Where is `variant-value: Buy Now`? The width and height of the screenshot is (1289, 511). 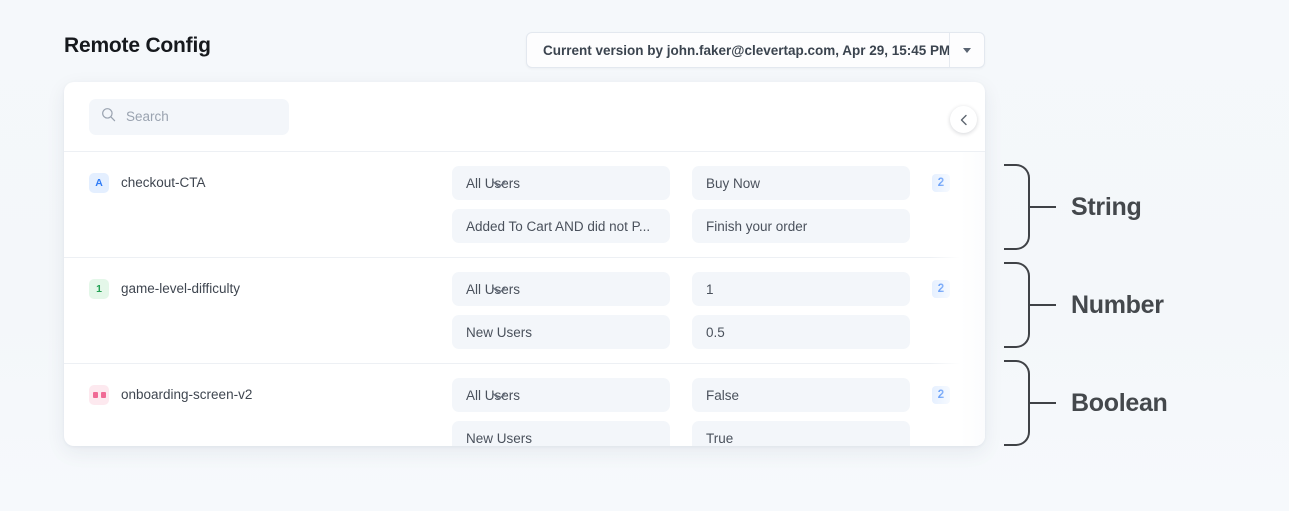
variant-value: Buy Now is located at coordinates (801, 183).